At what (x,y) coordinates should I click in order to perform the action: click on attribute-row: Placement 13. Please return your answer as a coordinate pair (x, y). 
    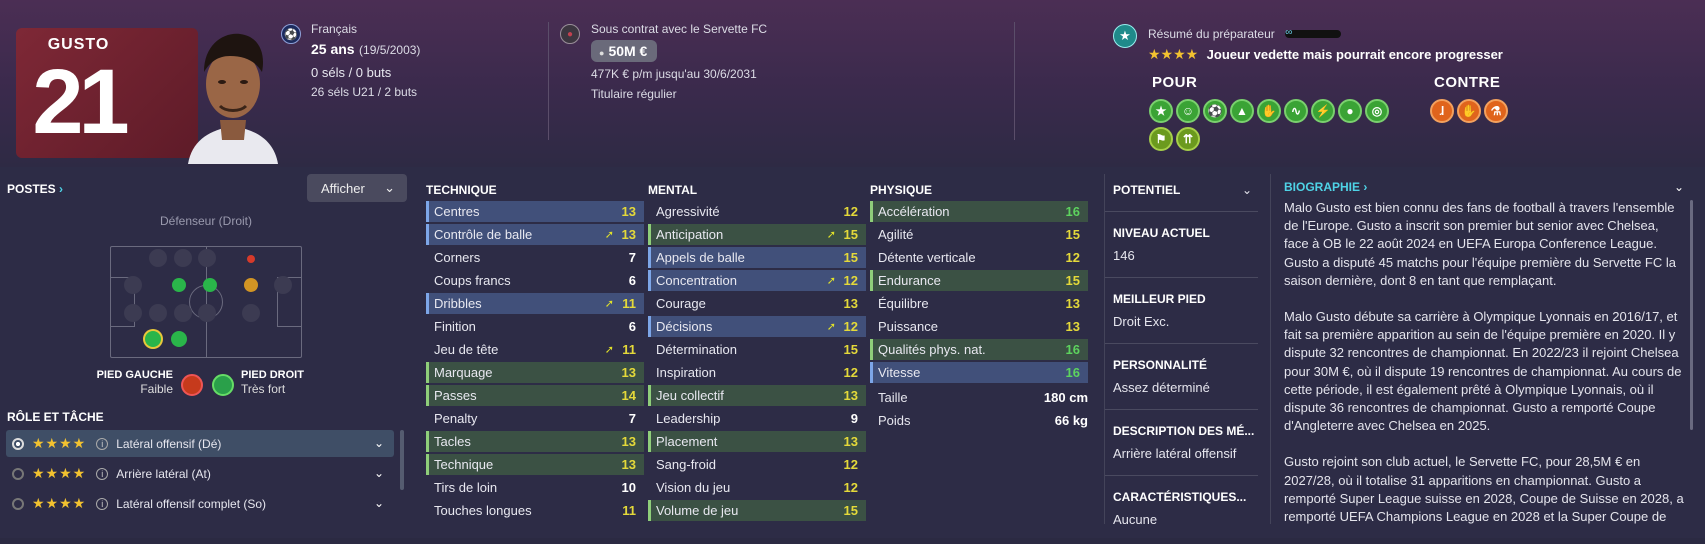
    Looking at the image, I should click on (757, 441).